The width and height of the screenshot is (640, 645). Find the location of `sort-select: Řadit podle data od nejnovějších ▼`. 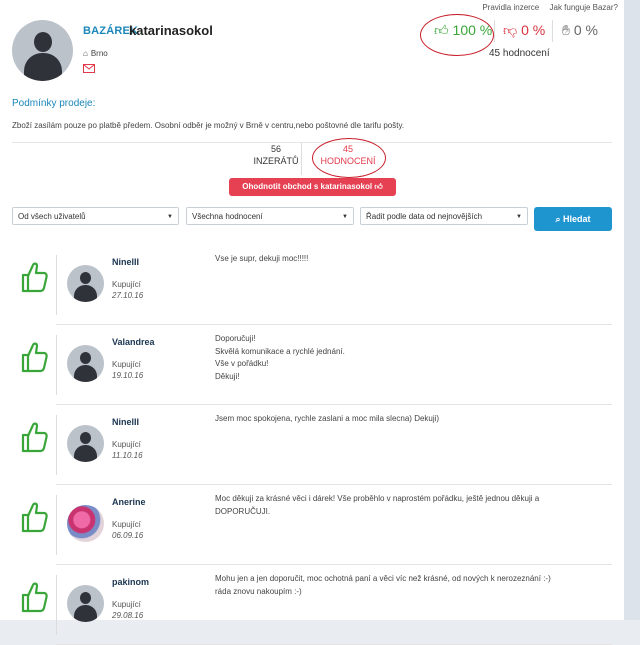

sort-select: Řadit podle data od nejnovějších ▼ is located at coordinates (444, 216).